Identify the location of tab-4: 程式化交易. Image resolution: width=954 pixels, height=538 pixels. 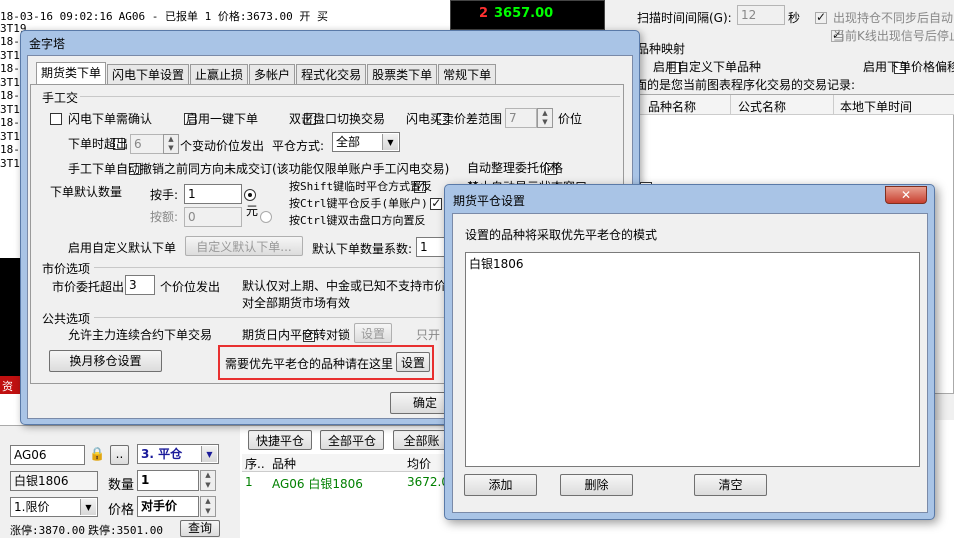
(331, 74).